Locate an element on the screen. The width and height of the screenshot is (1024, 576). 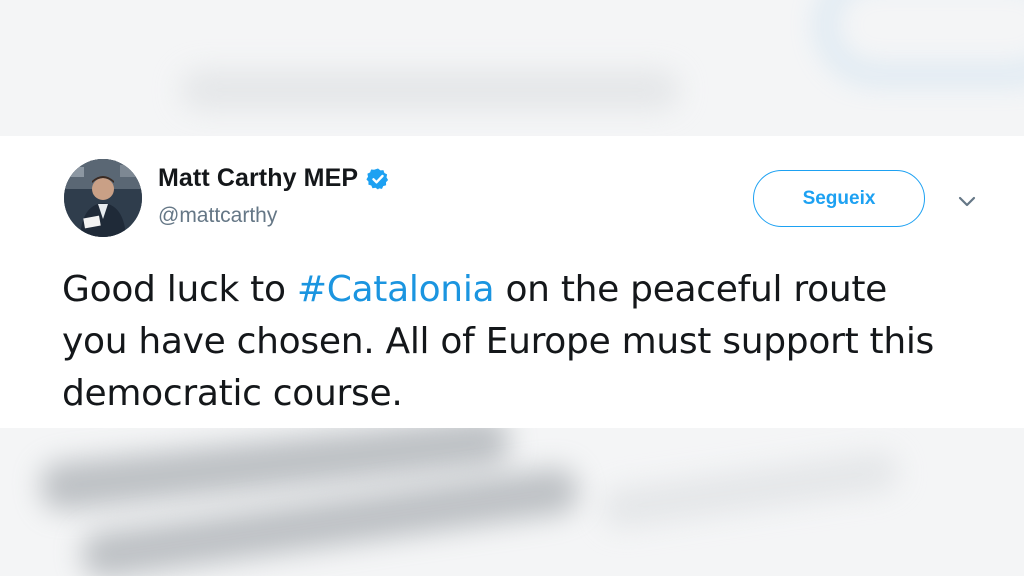
author-name: Matt Carthy MEP is located at coordinates (258, 178).